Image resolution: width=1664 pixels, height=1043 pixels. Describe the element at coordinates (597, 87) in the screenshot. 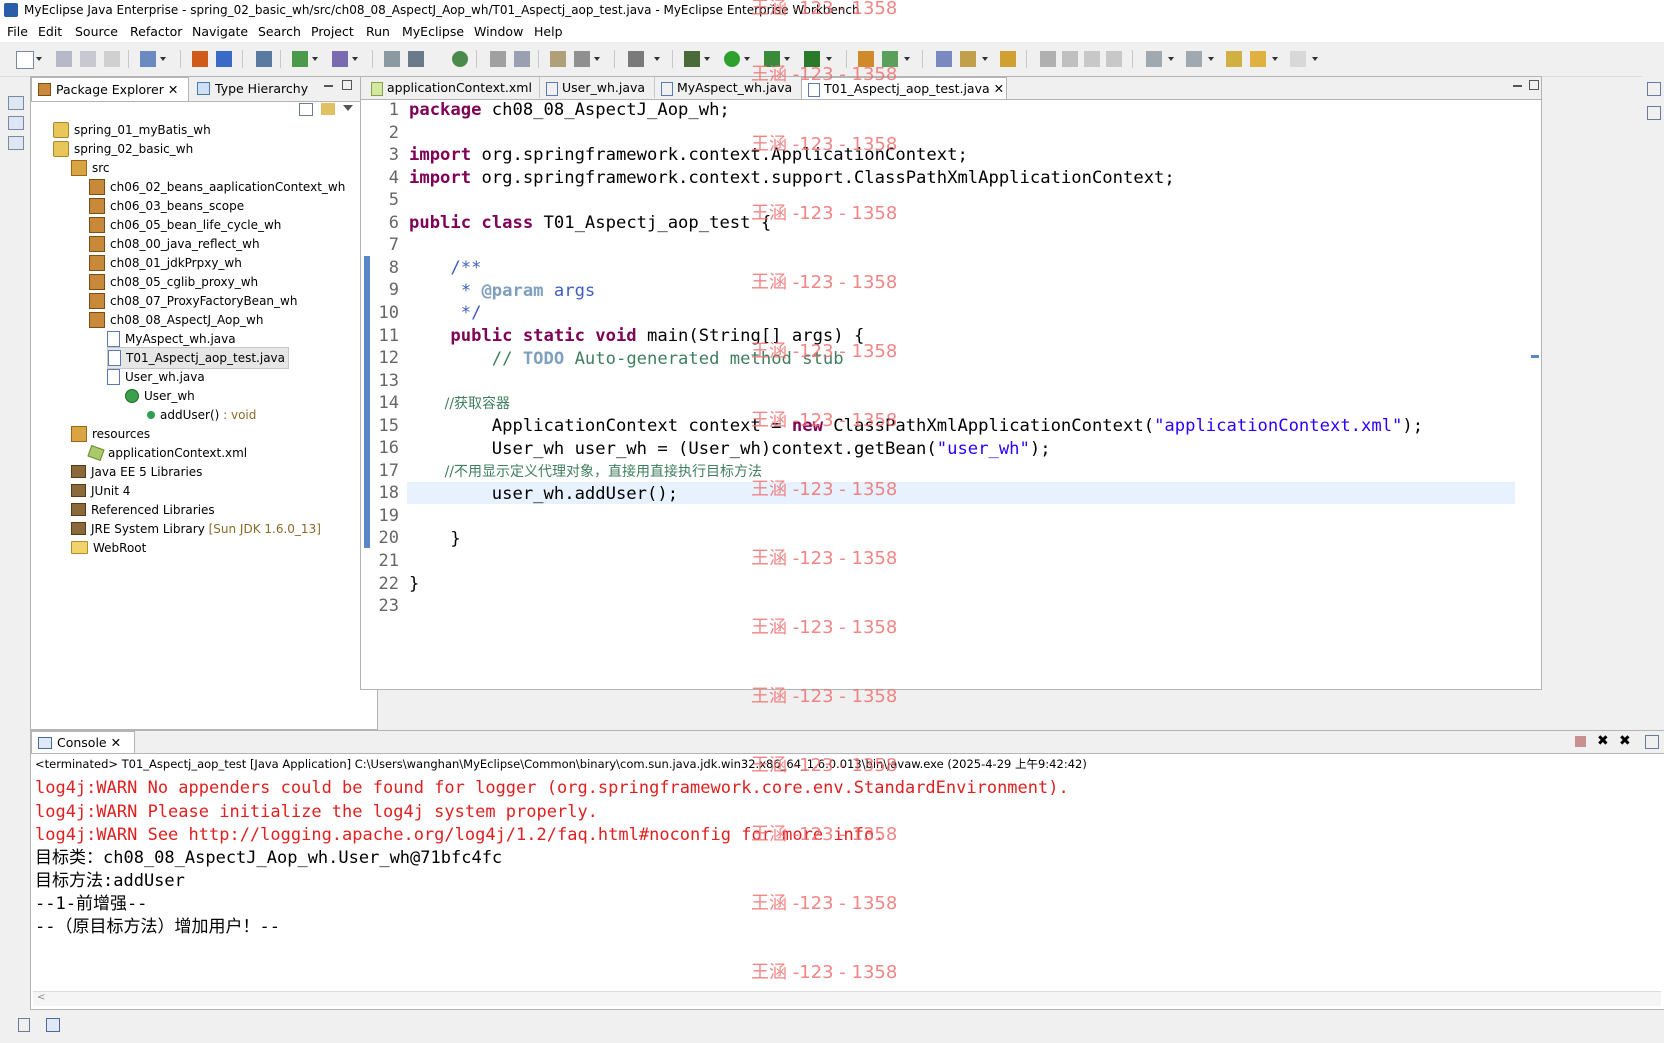

I see `tab-user-wh-java: User_wh.java` at that location.